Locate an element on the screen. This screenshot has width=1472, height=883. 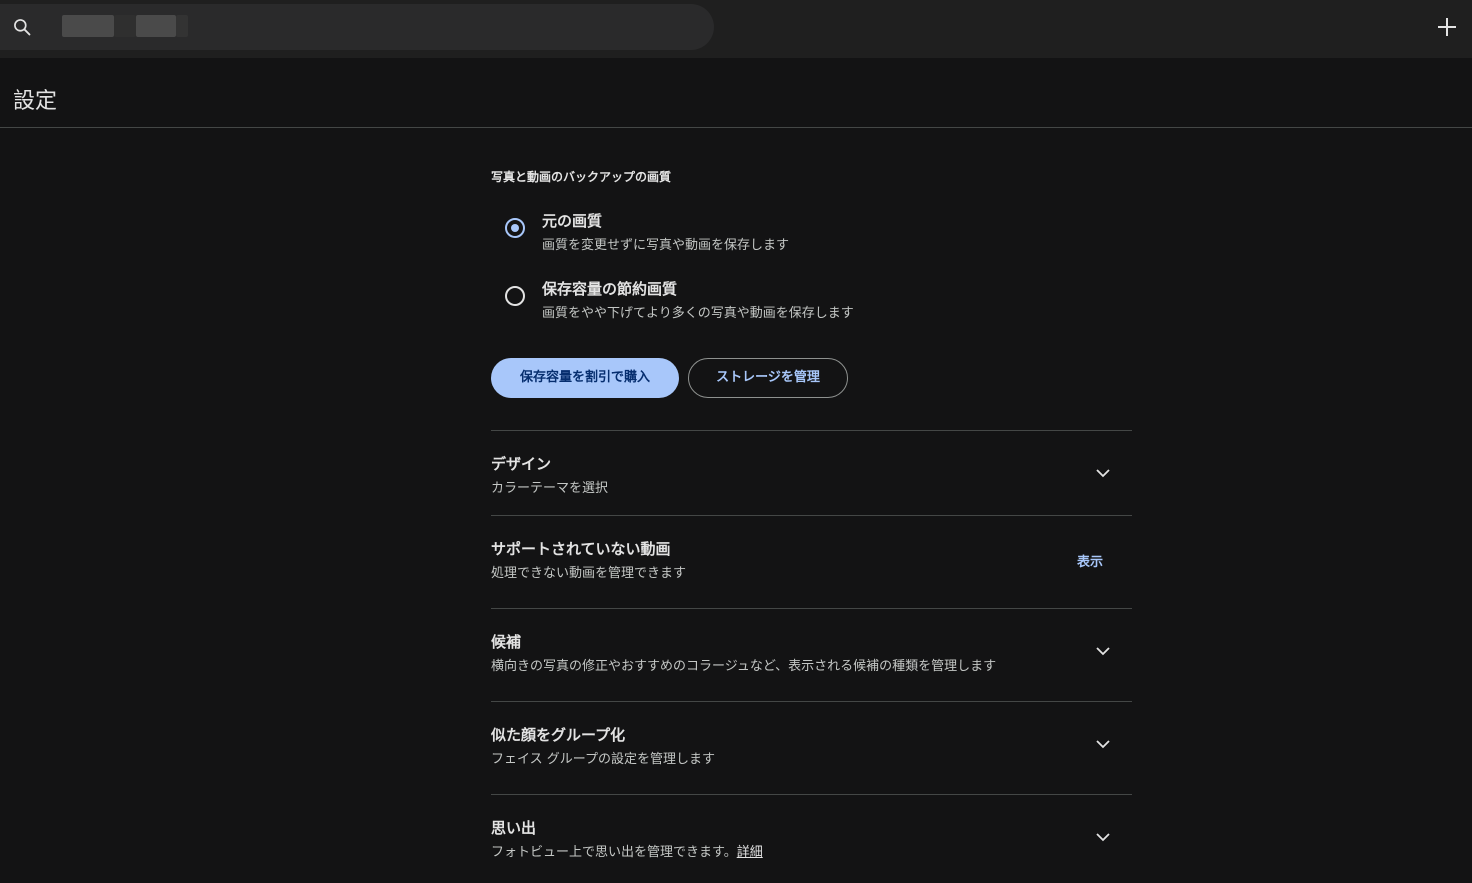
row-description: 処理できない動画を管理できます is located at coordinates (589, 573).